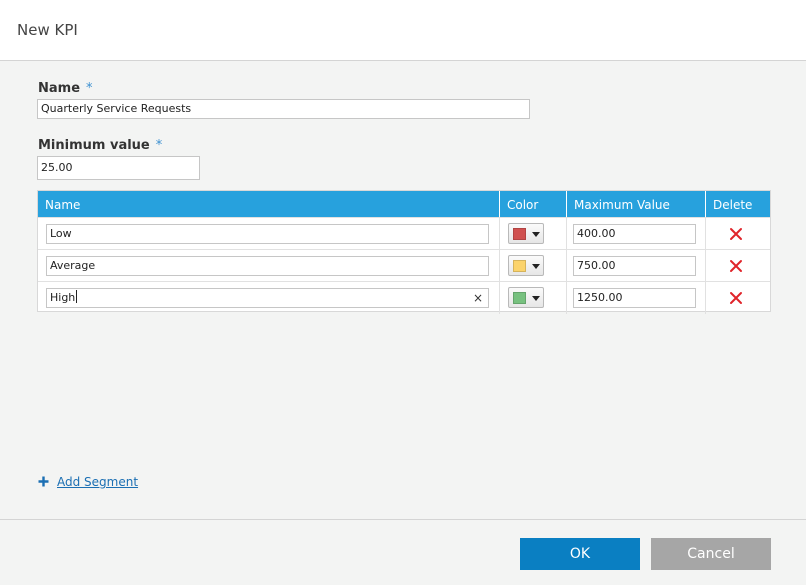  I want to click on segment-row: High × 1250.00, so click(404, 297).